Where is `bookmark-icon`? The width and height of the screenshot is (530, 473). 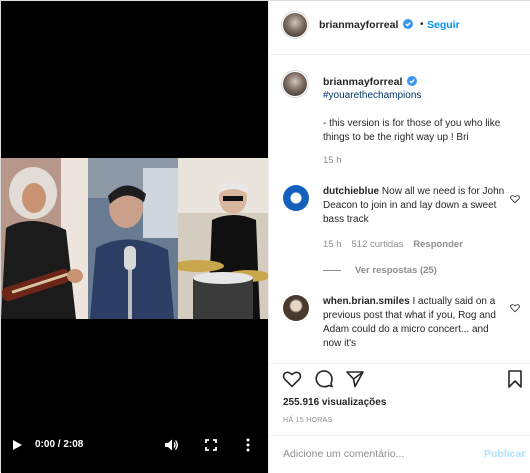
bookmark-icon is located at coordinates (515, 379).